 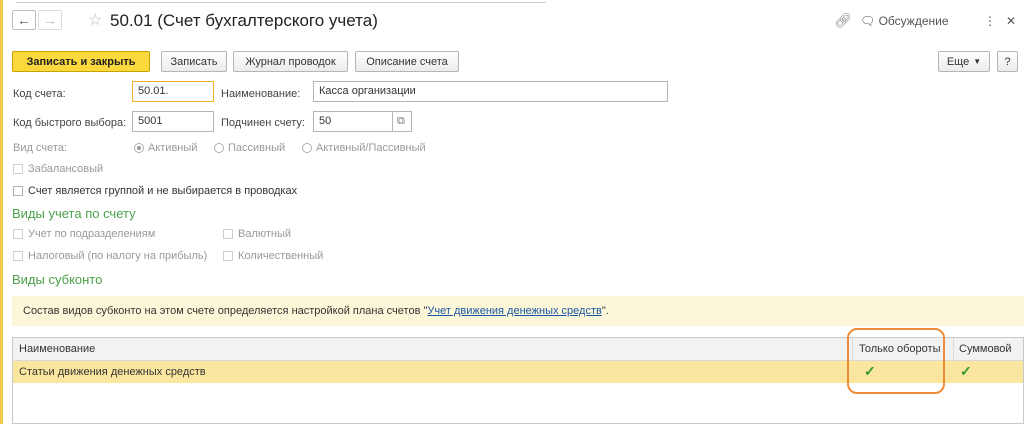 I want to click on more-button: Еще ▼, so click(x=964, y=61).